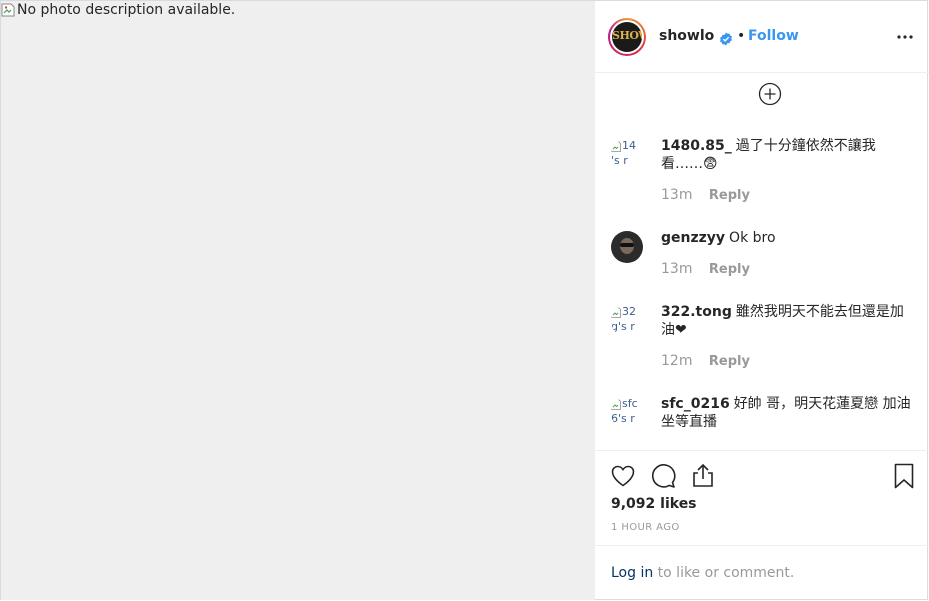 Image resolution: width=929 pixels, height=601 pixels. Describe the element at coordinates (703, 476) in the screenshot. I see `share-icon` at that location.